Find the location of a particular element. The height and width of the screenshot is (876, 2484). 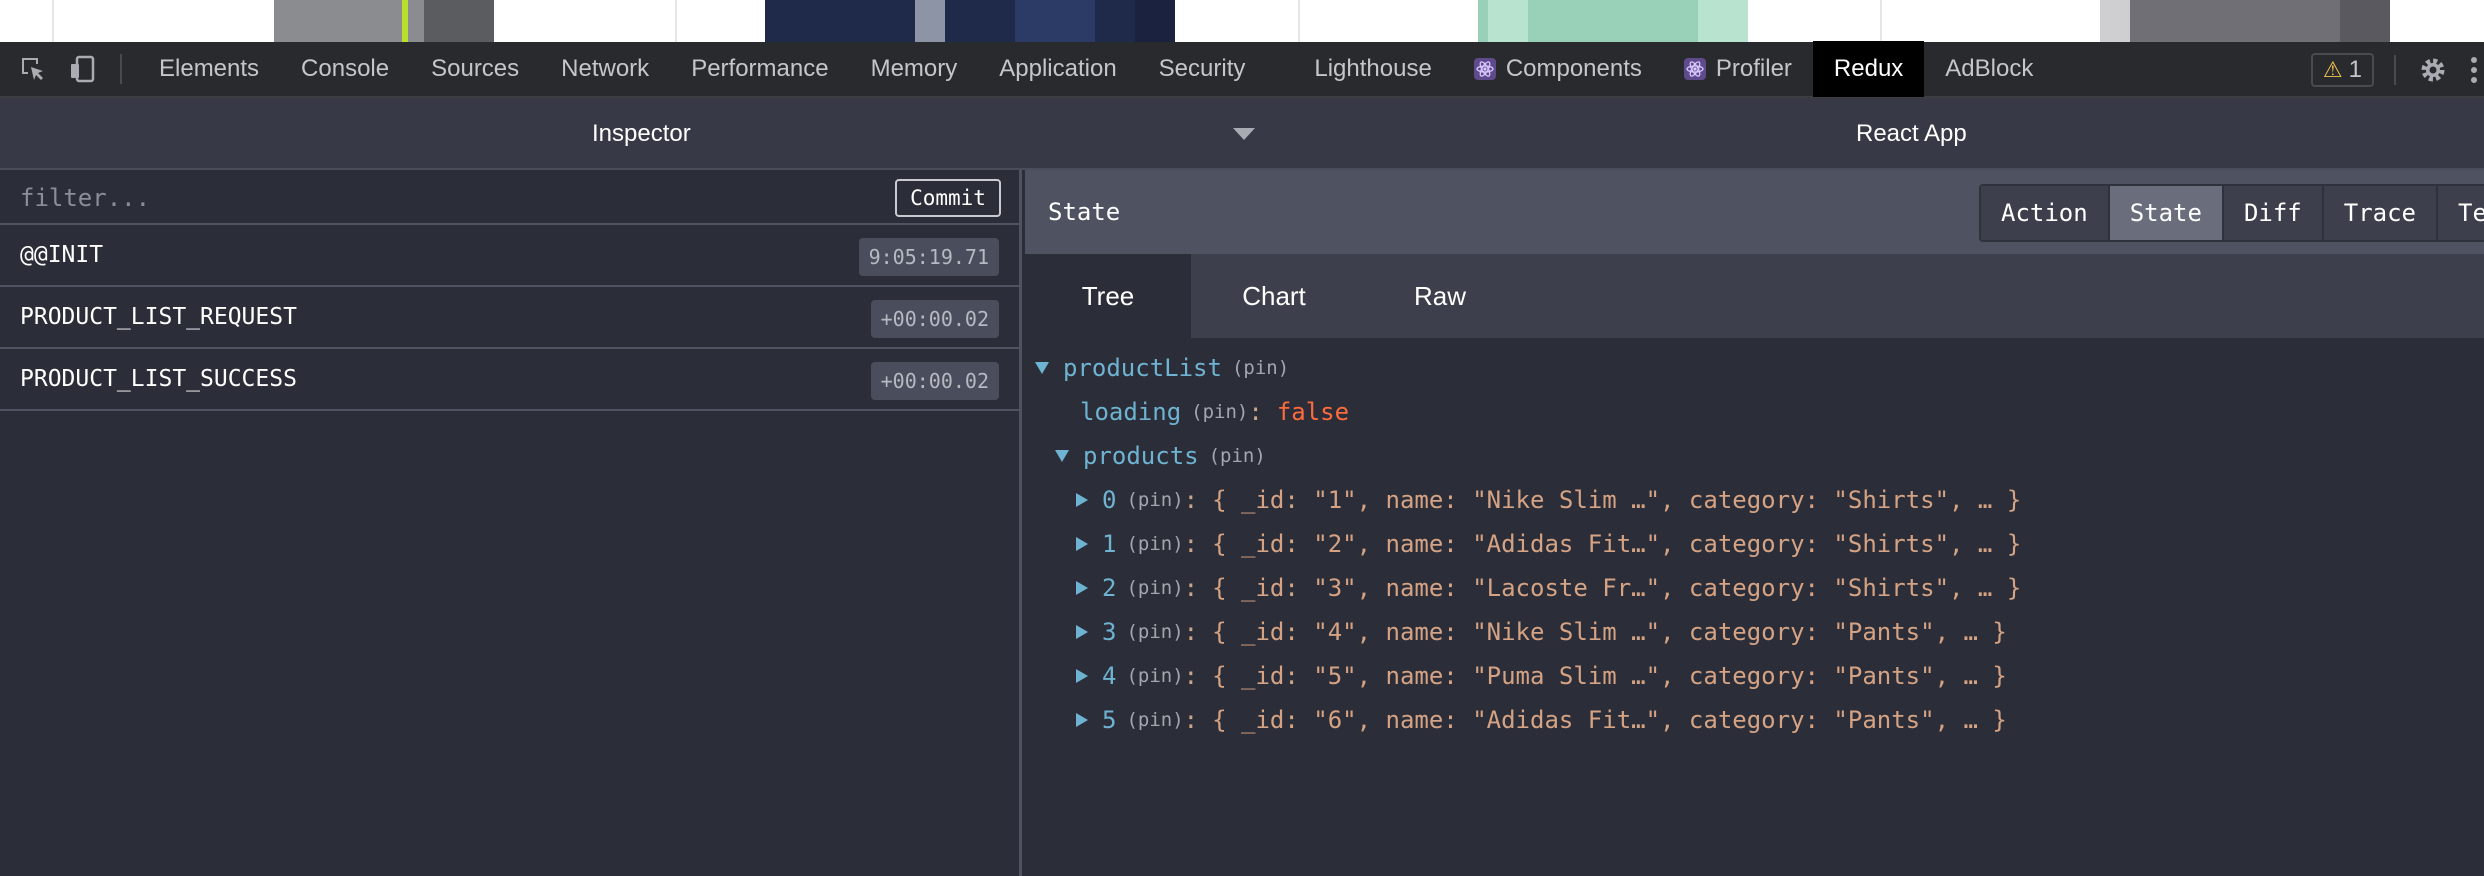

tab-raw: Raw is located at coordinates (1440, 296).